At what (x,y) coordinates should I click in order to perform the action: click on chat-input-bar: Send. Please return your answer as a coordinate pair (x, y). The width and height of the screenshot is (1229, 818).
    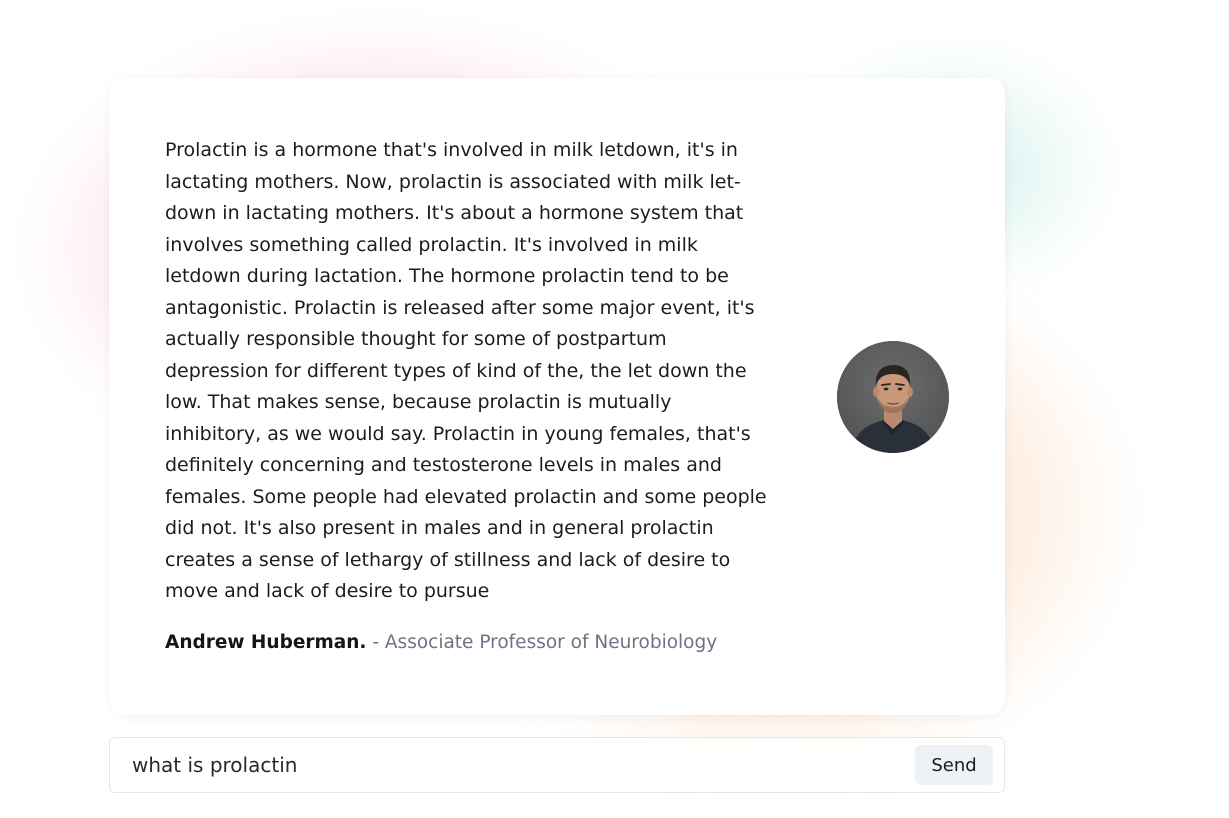
    Looking at the image, I should click on (557, 765).